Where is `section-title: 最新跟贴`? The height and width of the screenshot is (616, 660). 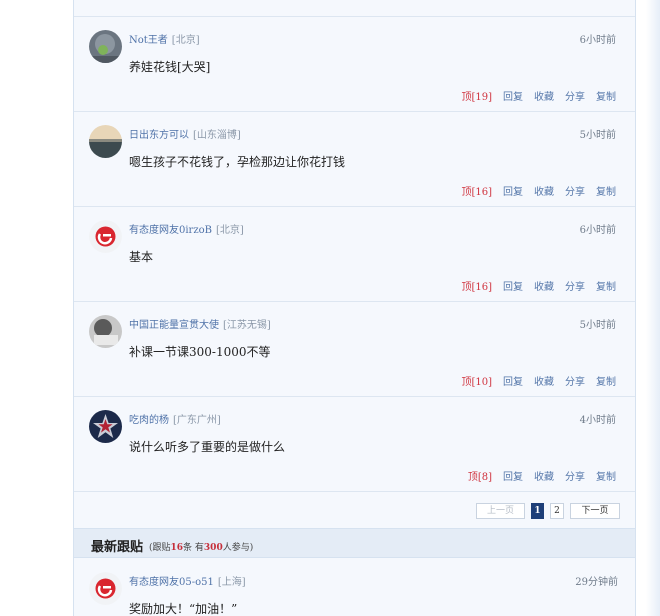 section-title: 最新跟贴 is located at coordinates (117, 547).